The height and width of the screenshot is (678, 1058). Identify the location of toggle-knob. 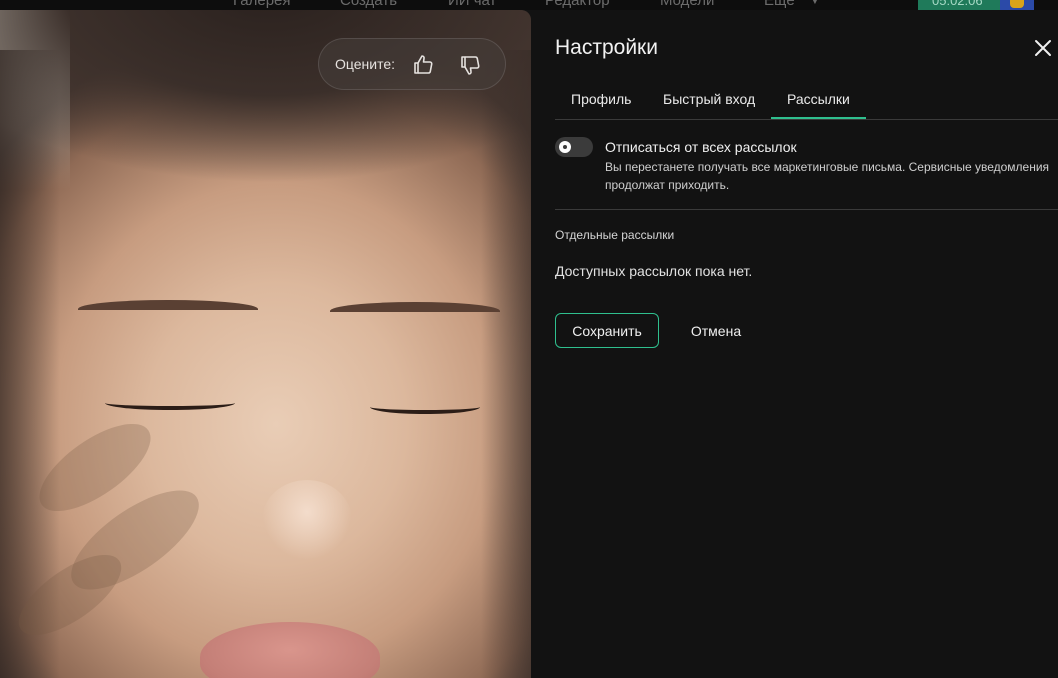
(565, 147).